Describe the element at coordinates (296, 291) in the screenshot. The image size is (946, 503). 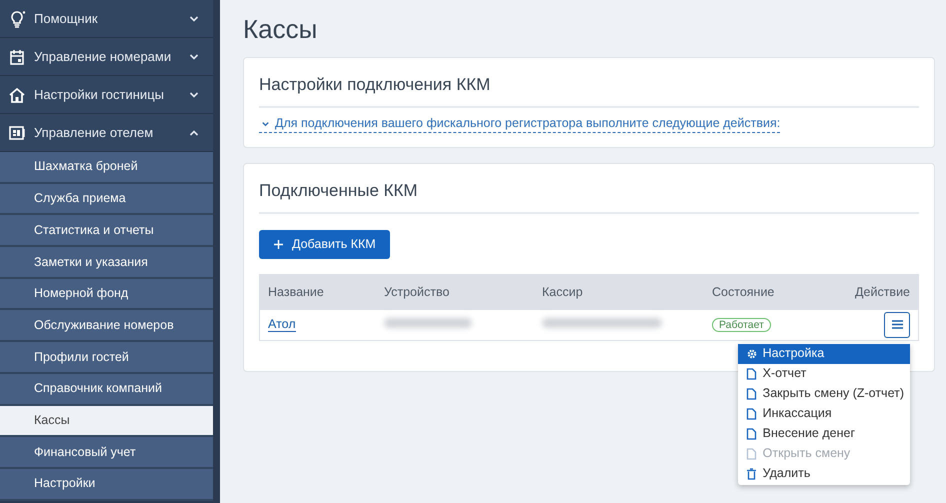
I see `column-header: Название` at that location.